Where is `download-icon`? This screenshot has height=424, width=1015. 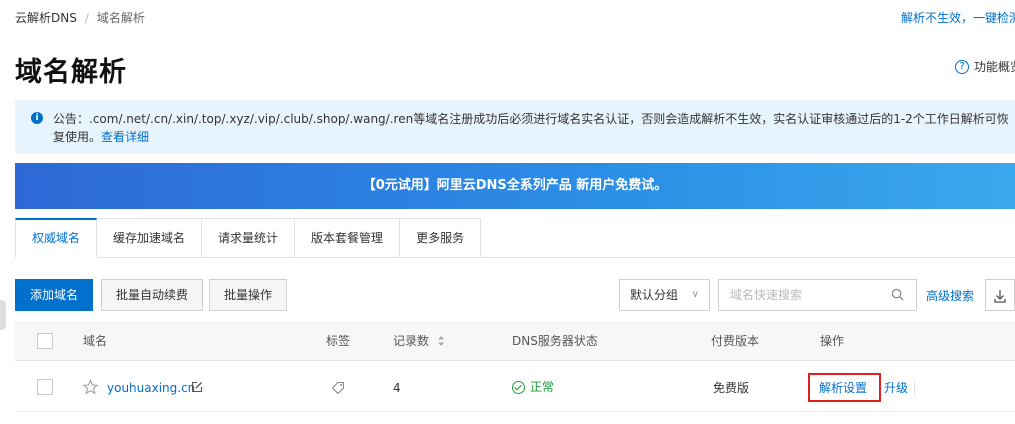 download-icon is located at coordinates (1000, 296).